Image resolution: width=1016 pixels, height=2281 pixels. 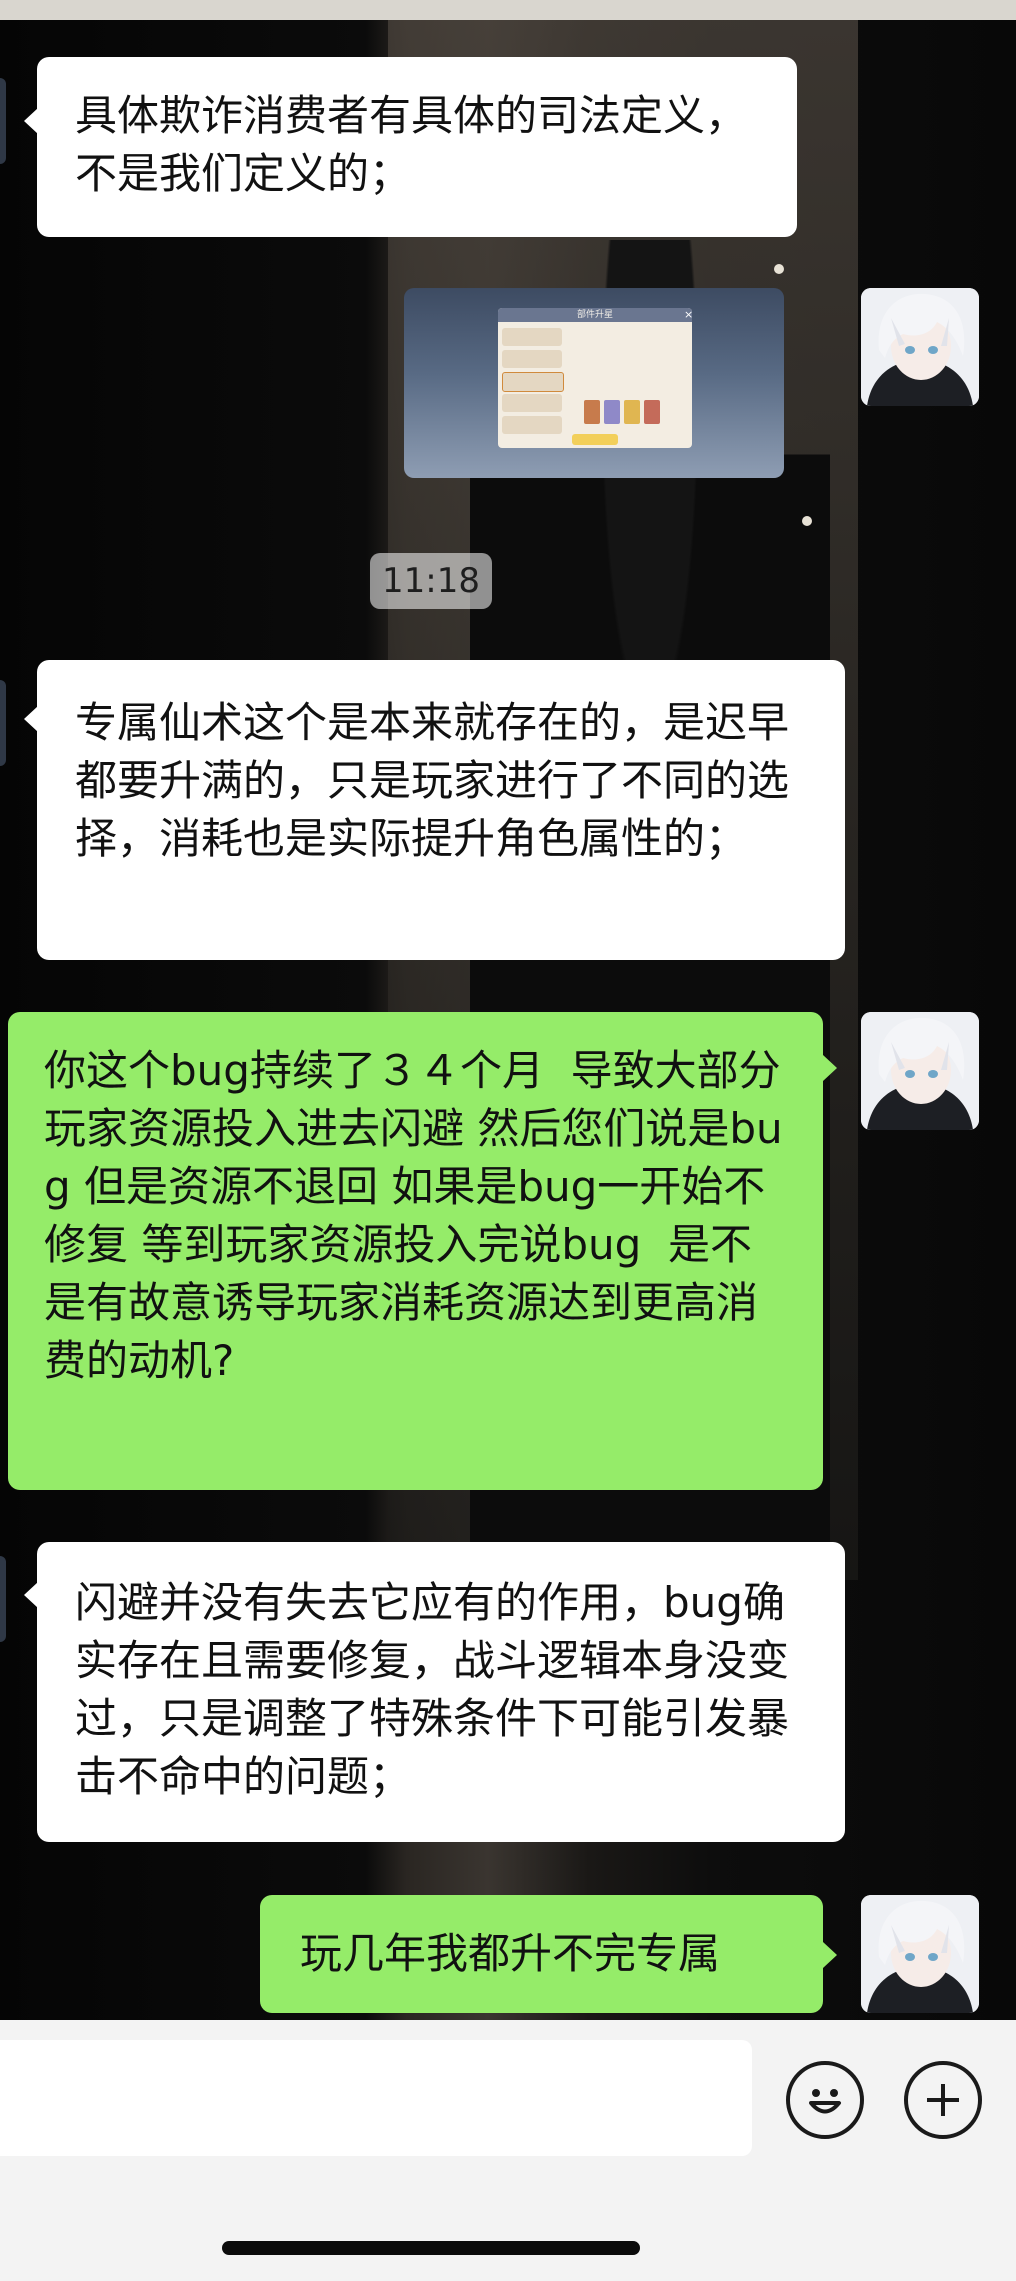 What do you see at coordinates (943, 2100) in the screenshot?
I see `plus-circle-icon` at bounding box center [943, 2100].